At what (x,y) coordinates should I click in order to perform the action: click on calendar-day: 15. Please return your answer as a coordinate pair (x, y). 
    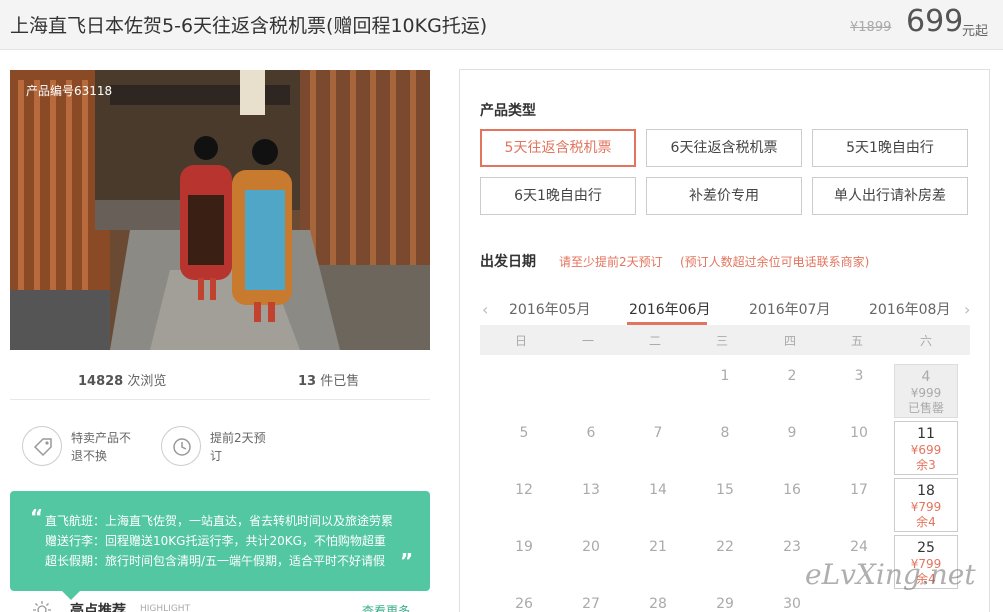
    Looking at the image, I should click on (725, 490).